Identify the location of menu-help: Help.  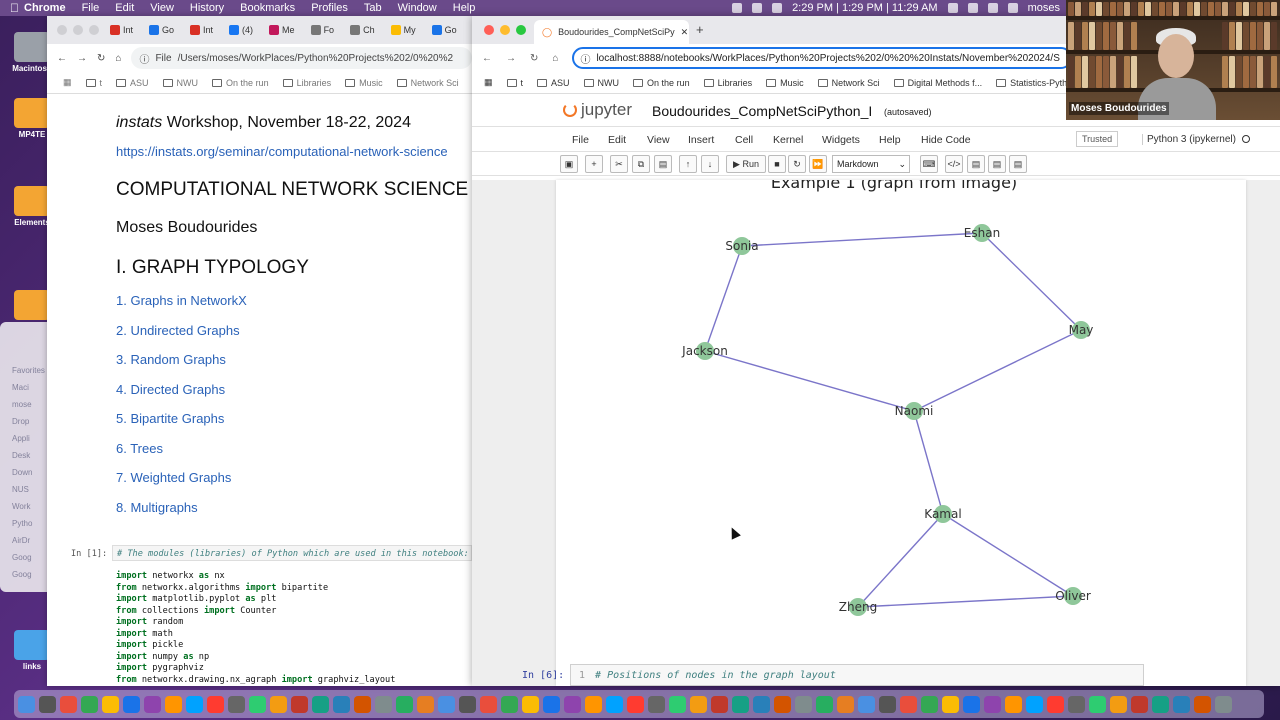
(890, 140).